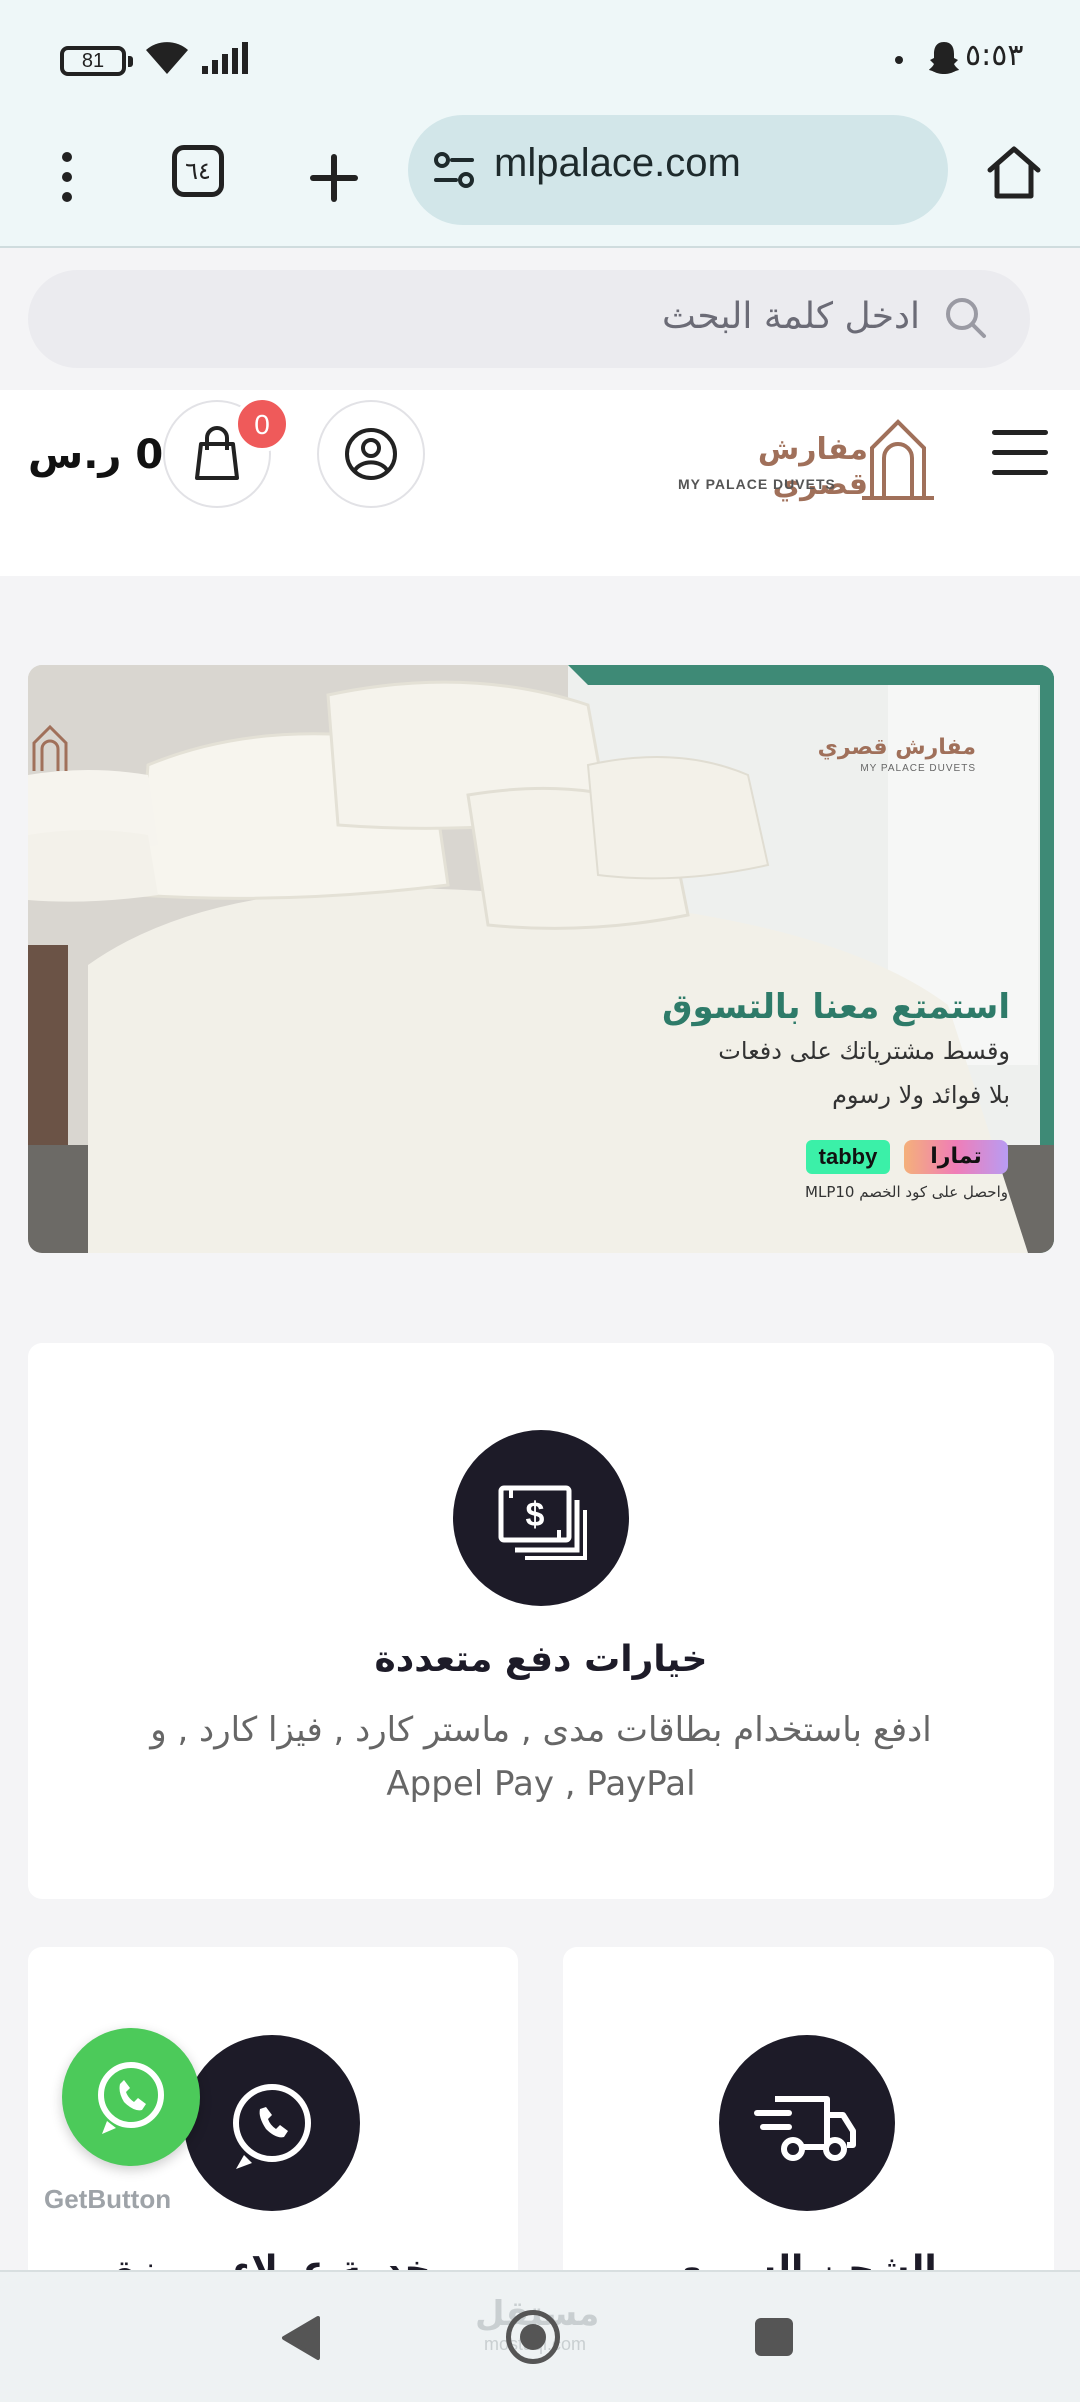  I want to click on payment-icon-circle: $, so click(541, 1518).